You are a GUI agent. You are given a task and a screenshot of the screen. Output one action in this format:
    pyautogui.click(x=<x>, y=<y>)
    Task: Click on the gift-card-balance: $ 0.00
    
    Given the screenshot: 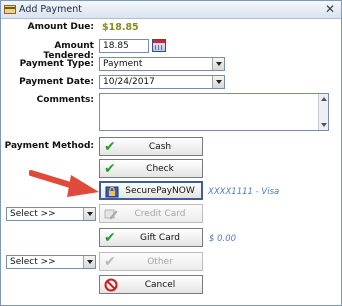 What is the action you would take?
    pyautogui.click(x=223, y=239)
    